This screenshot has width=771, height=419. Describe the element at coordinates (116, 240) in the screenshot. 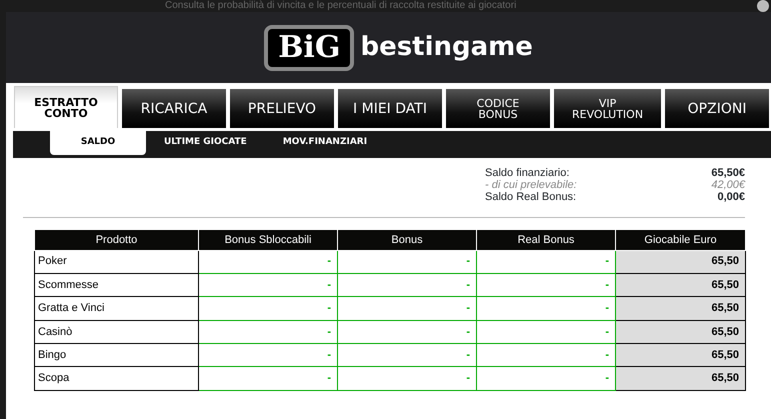

I see `column-header: Prodotto` at that location.